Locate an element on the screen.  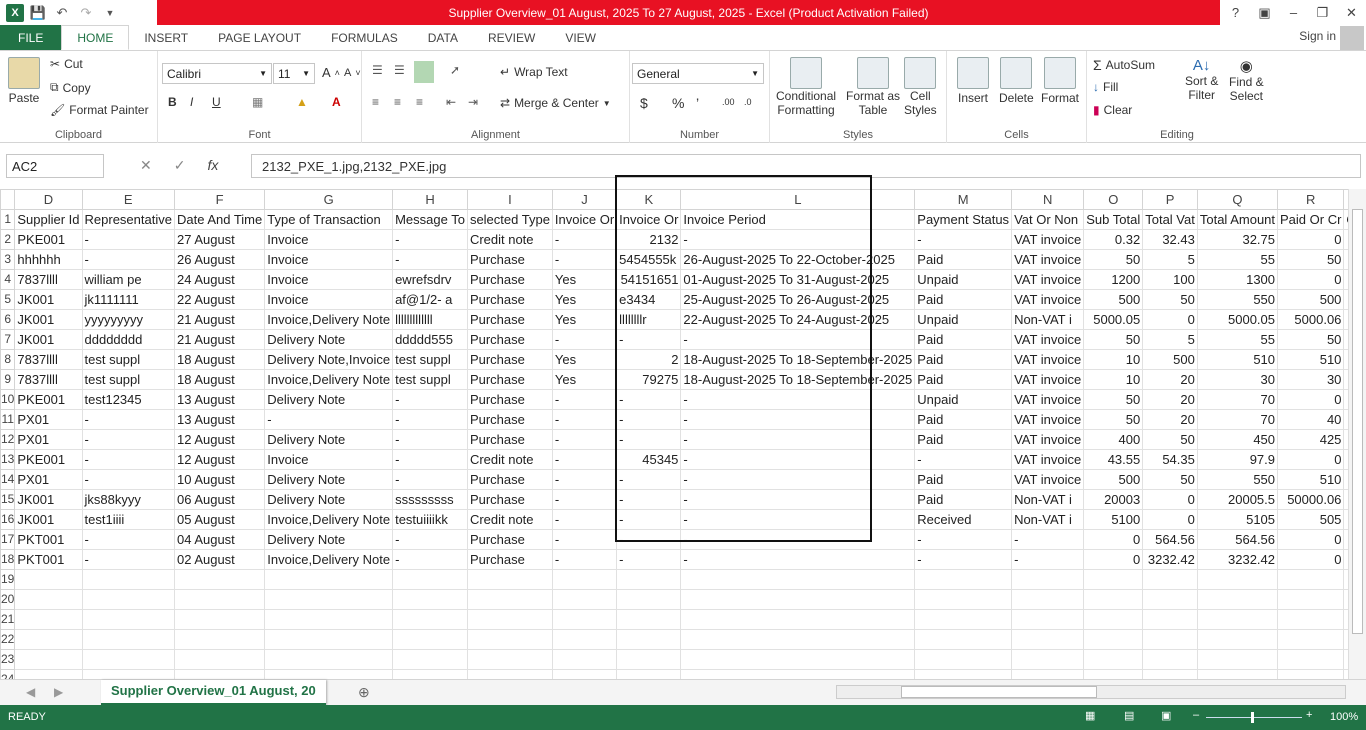
customize-qat-icon: ▼ is located at coordinates (110, 13).